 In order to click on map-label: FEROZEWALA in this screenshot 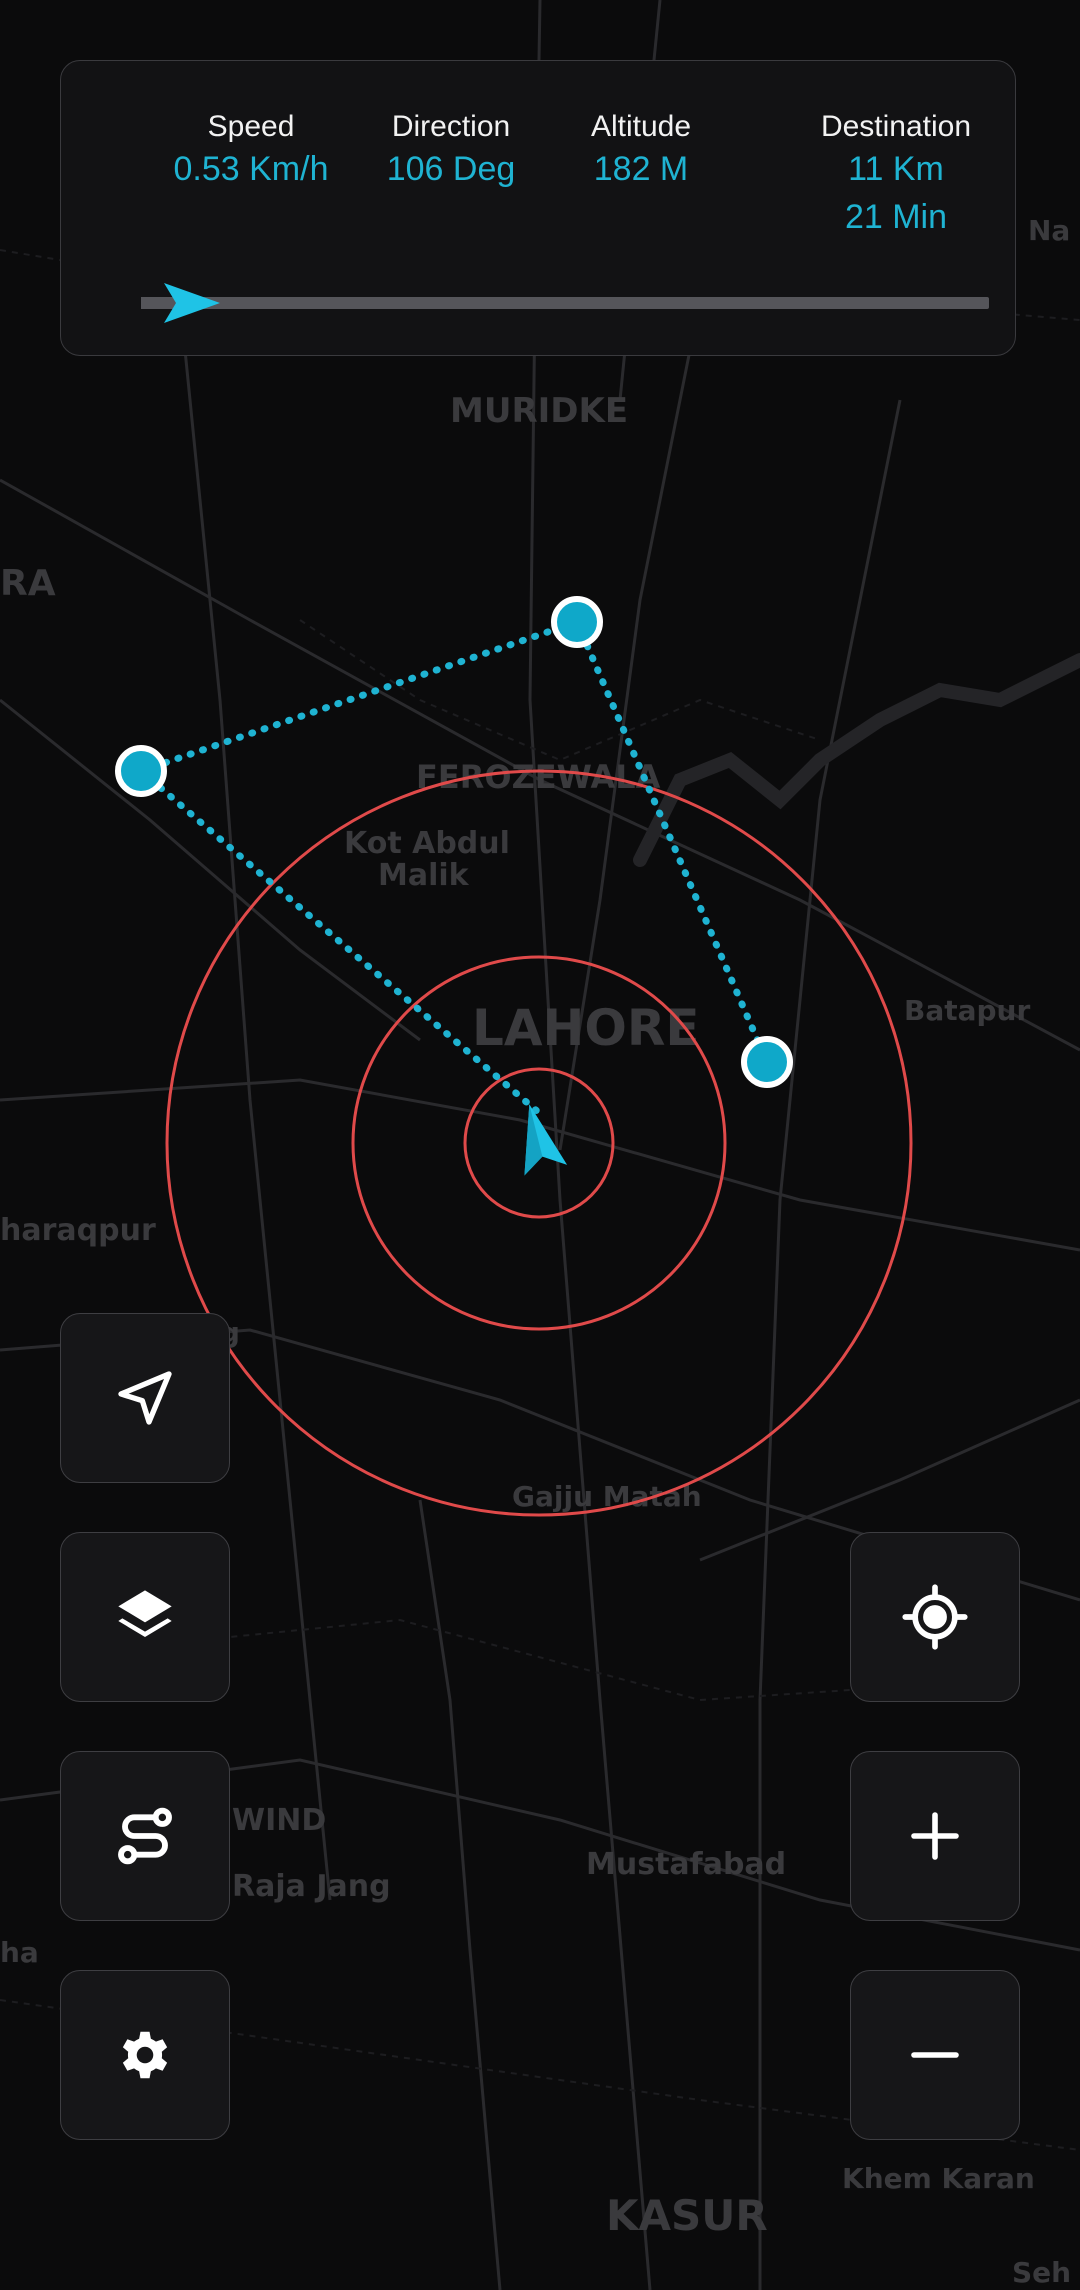, I will do `click(538, 777)`.